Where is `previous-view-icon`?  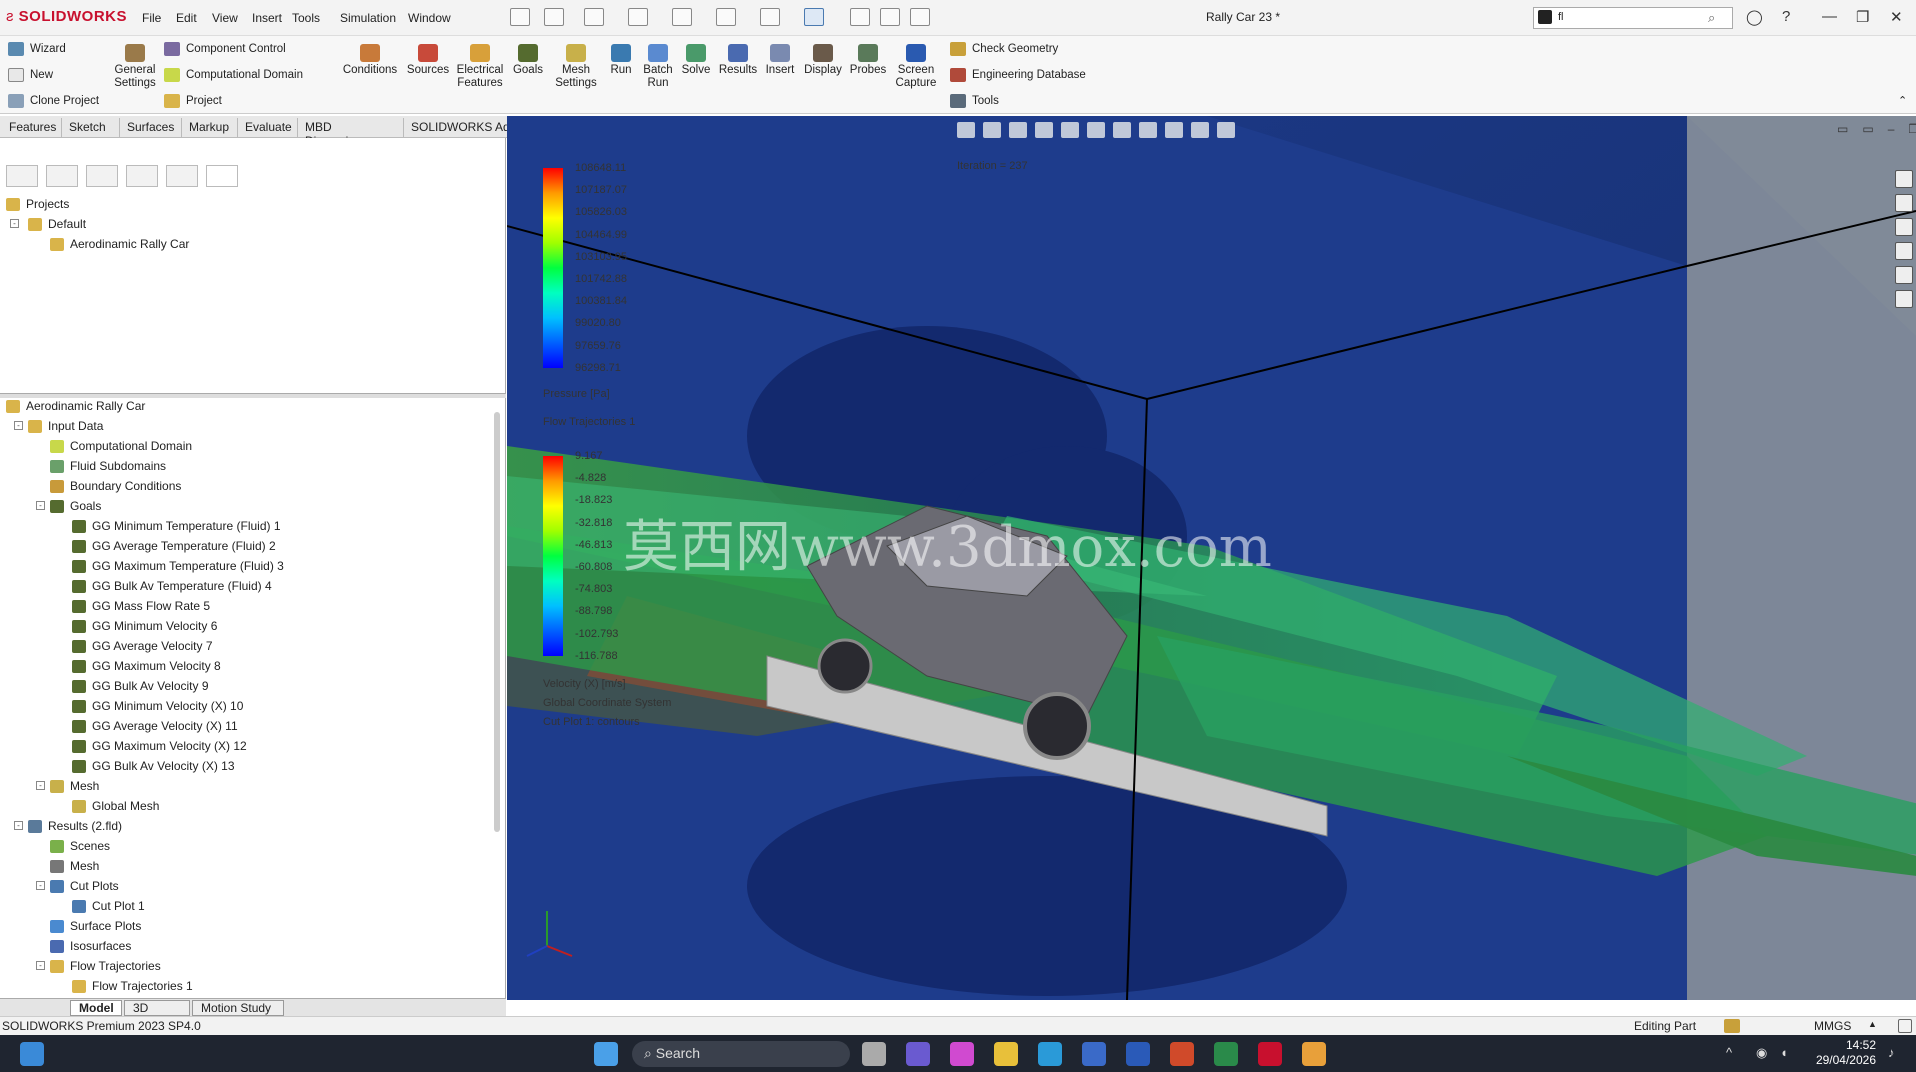
previous-view-icon is located at coordinates (1018, 130).